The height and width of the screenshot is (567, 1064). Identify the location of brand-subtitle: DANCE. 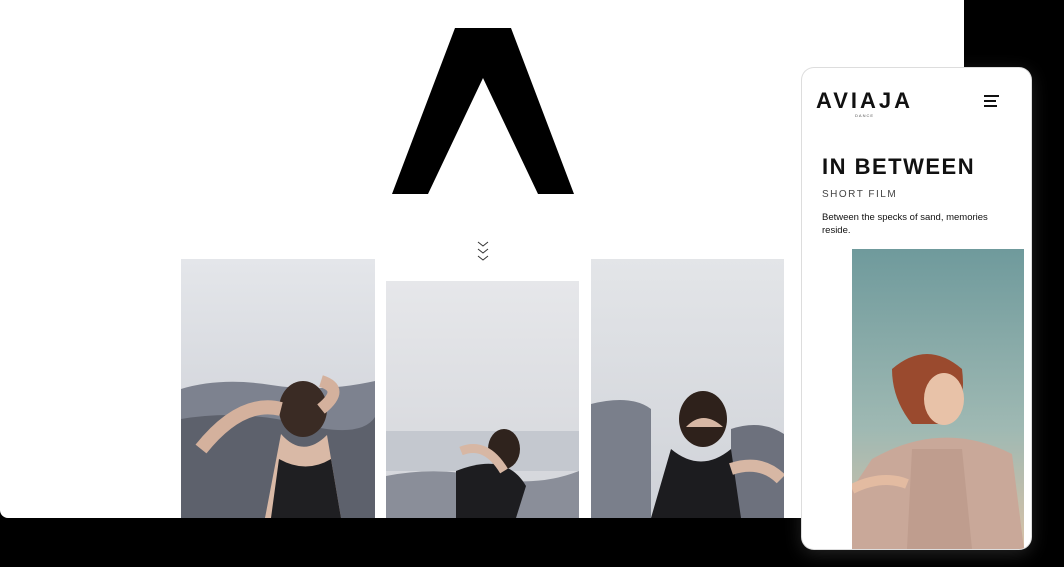
(865, 115).